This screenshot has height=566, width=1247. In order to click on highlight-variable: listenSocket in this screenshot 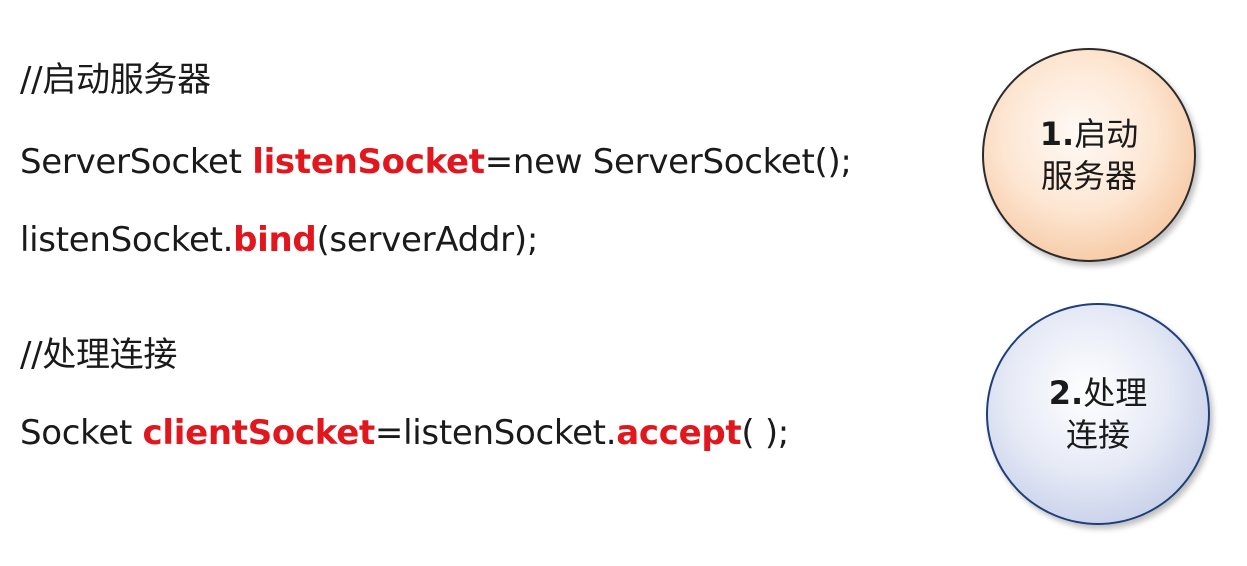, I will do `click(368, 162)`.